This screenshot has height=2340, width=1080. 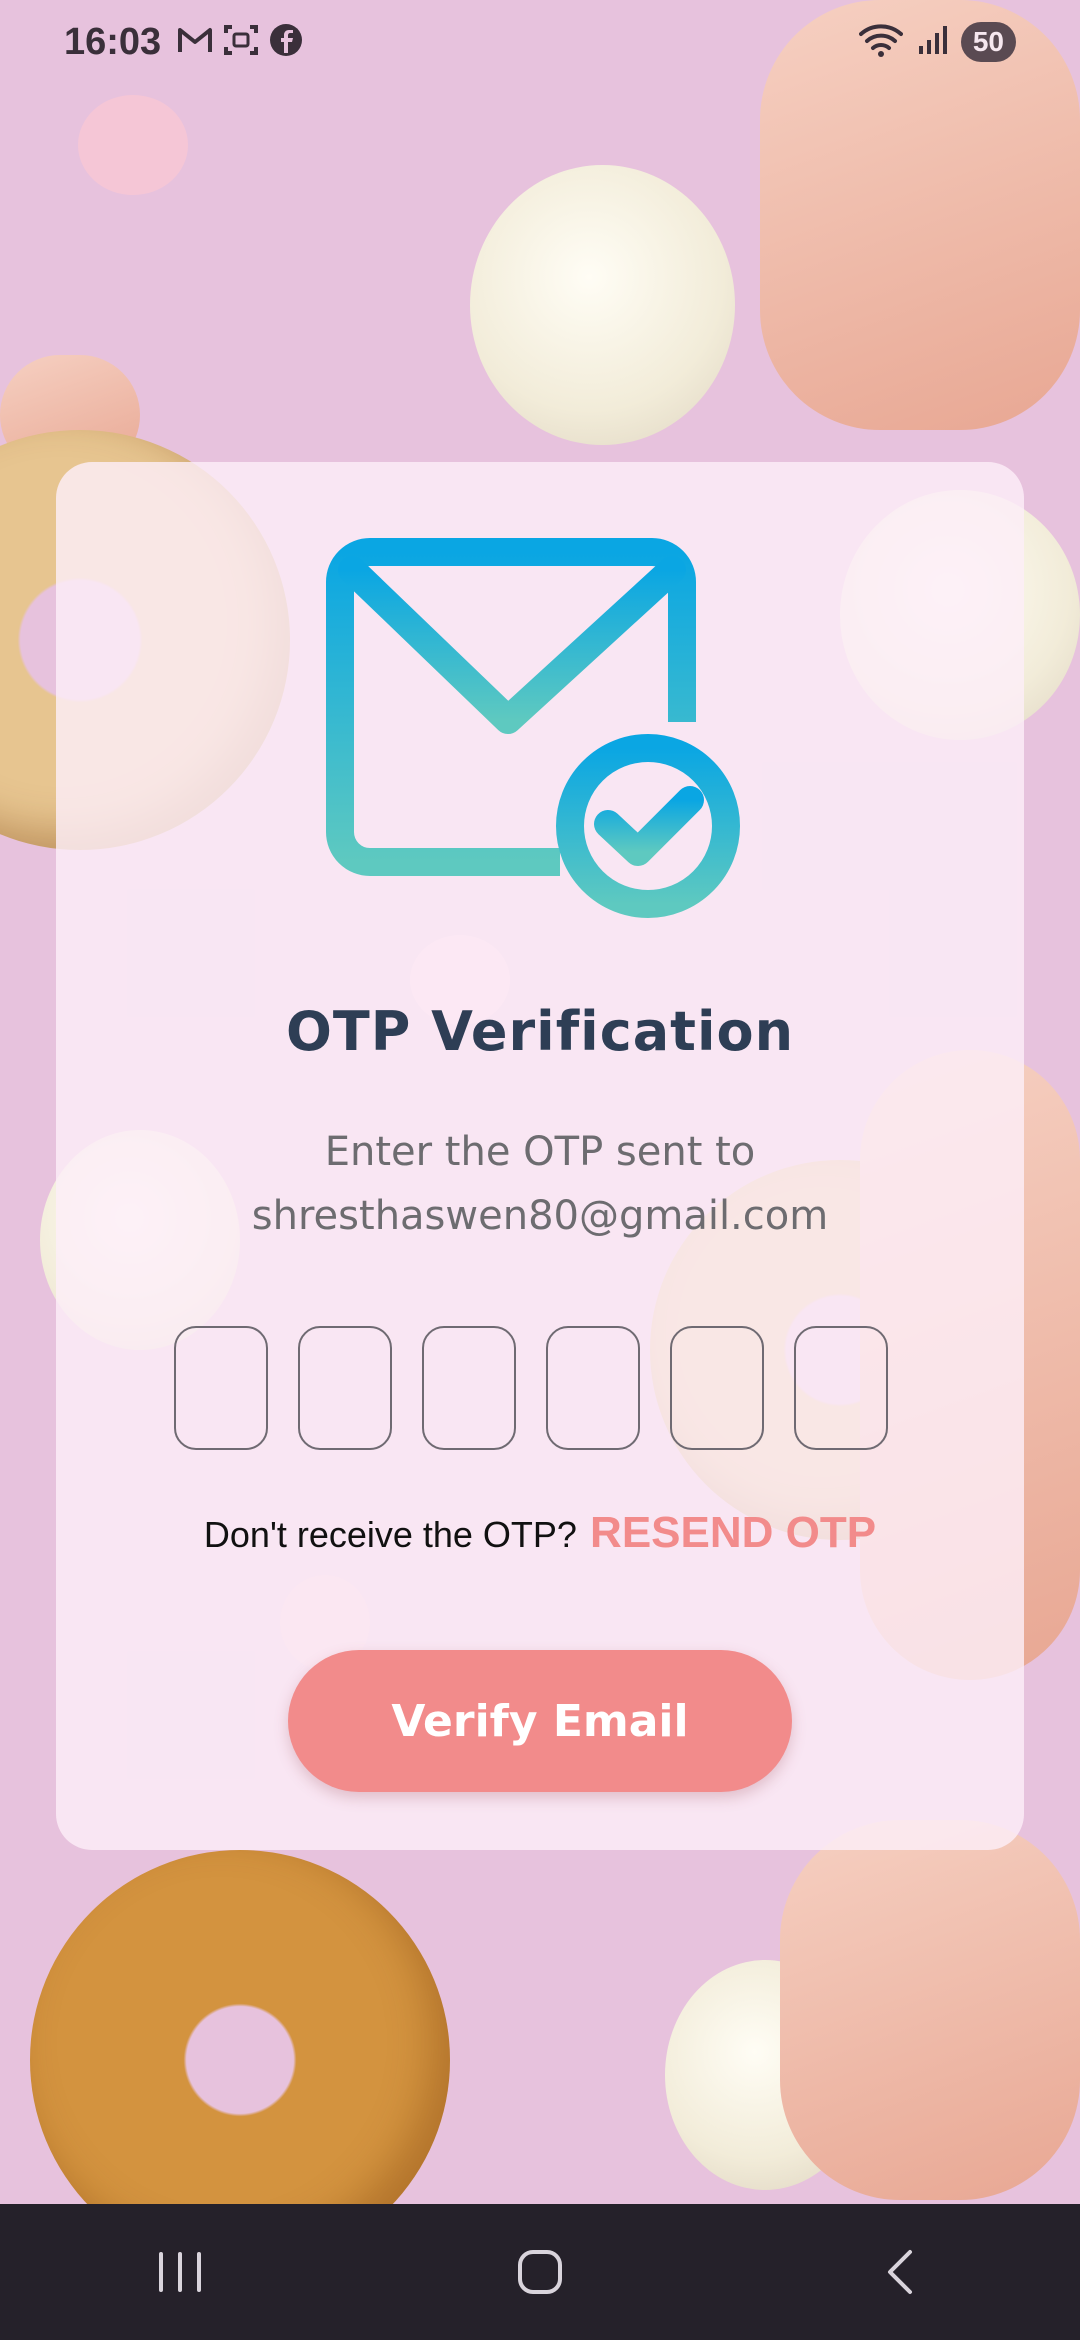 I want to click on facebook-icon, so click(x=286, y=42).